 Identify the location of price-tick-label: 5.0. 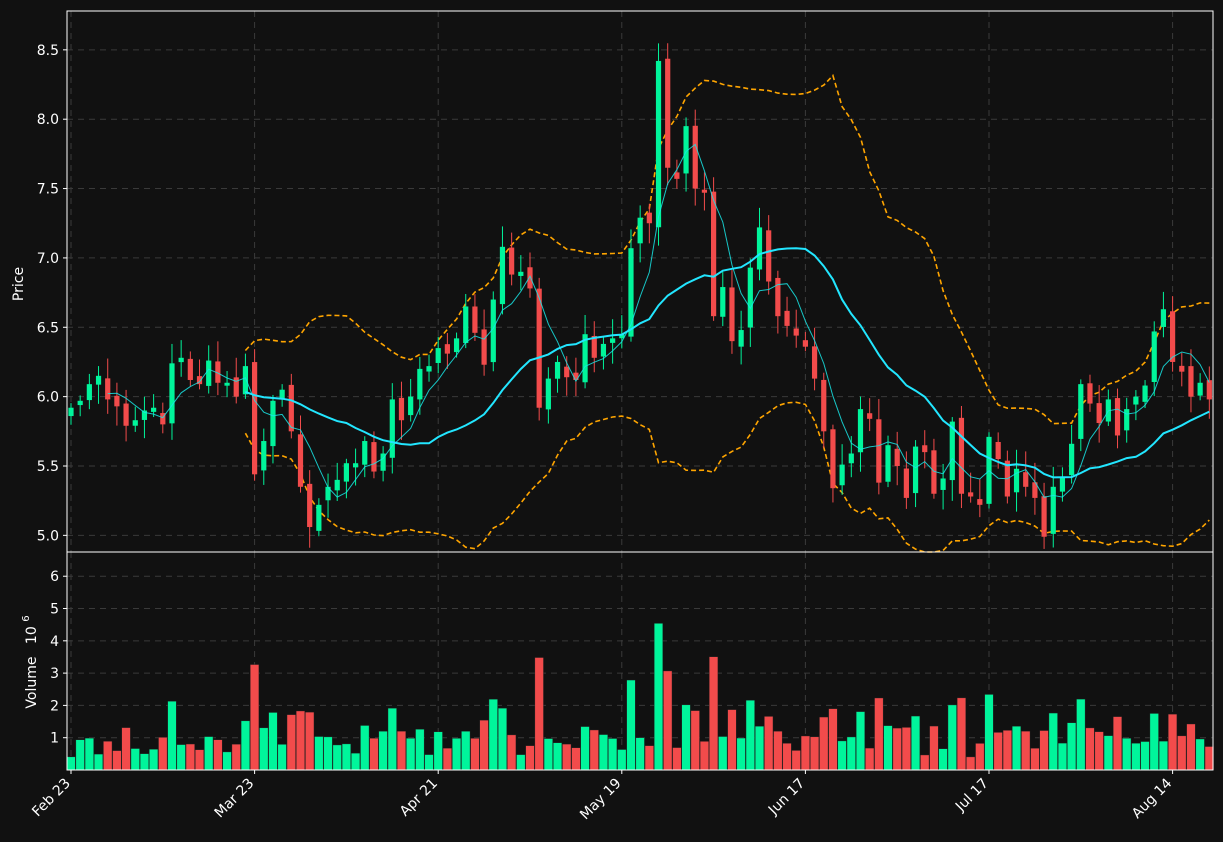
(48, 536).